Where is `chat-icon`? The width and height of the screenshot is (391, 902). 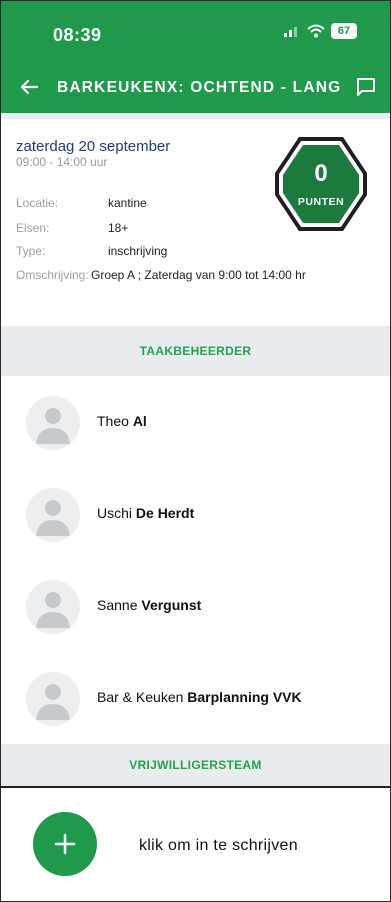
chat-icon is located at coordinates (366, 87).